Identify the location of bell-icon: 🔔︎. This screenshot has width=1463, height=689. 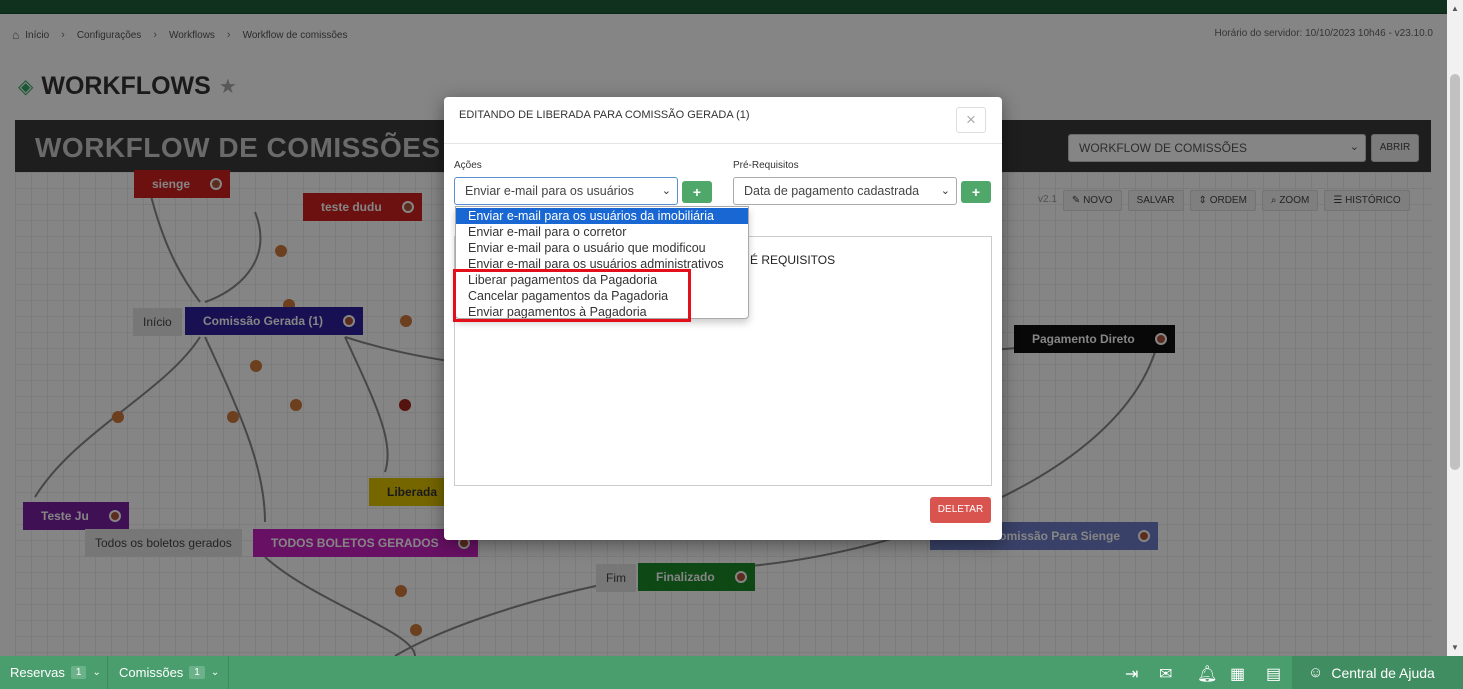
(1207, 674).